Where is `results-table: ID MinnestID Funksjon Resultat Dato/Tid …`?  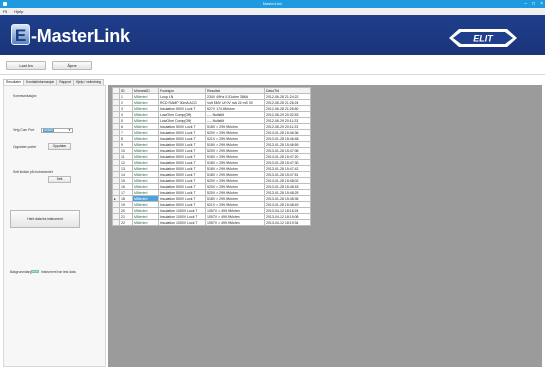 results-table: ID MinnestID Funksjon Resultat Dato/Tid … is located at coordinates (211, 156).